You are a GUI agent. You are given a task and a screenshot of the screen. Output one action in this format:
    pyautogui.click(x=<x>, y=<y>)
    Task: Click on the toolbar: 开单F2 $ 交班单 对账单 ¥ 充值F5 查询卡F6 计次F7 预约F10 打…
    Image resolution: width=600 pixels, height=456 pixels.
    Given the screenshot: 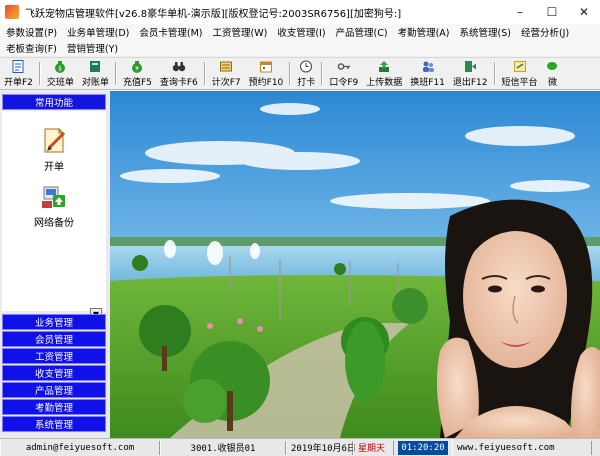 What is the action you would take?
    pyautogui.click(x=300, y=73)
    